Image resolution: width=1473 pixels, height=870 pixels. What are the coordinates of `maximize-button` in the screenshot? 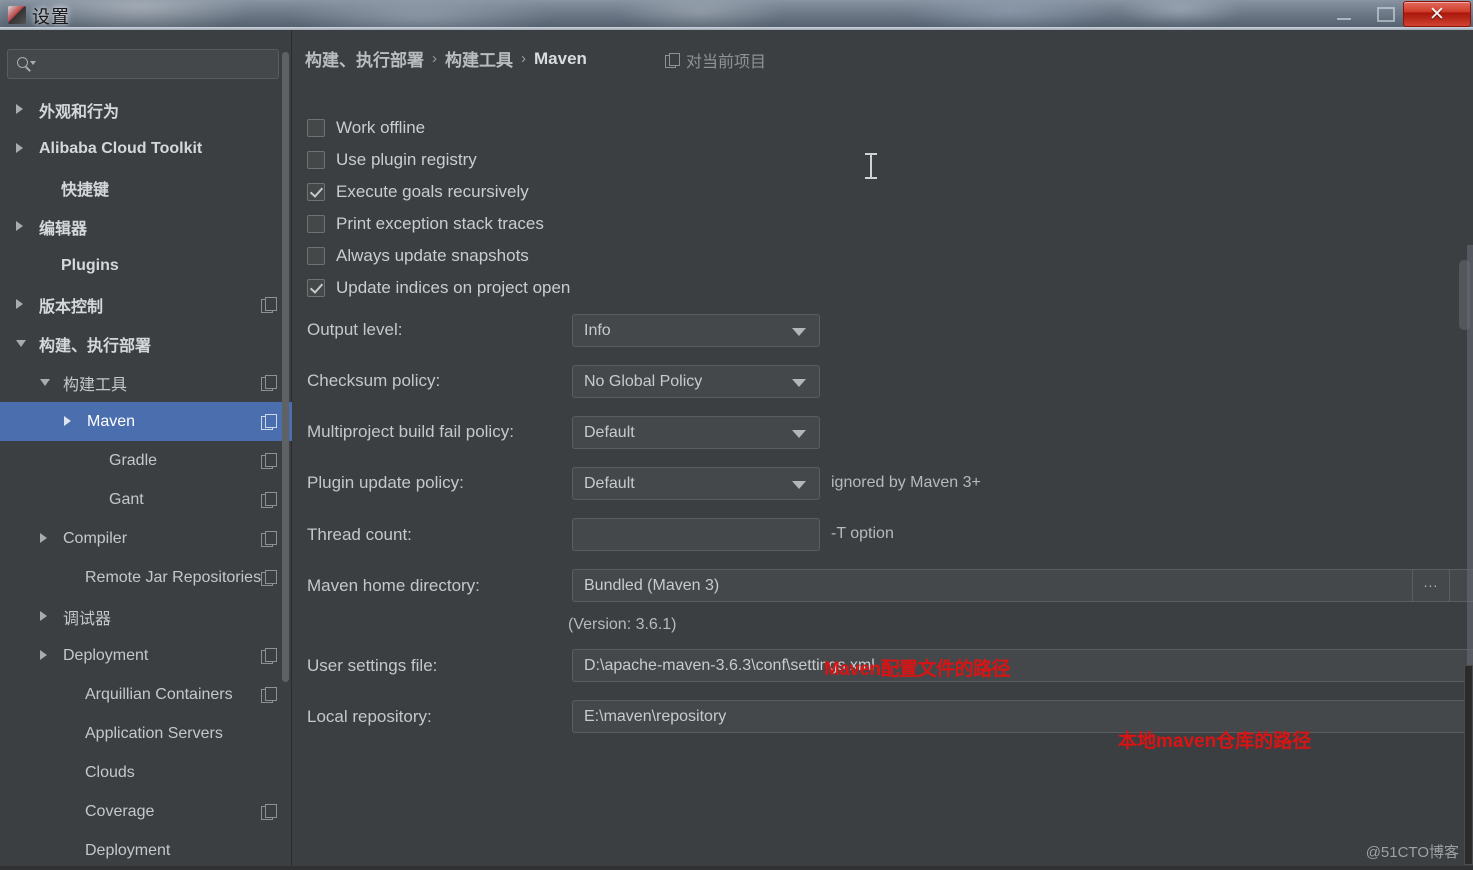 It's located at (1384, 13).